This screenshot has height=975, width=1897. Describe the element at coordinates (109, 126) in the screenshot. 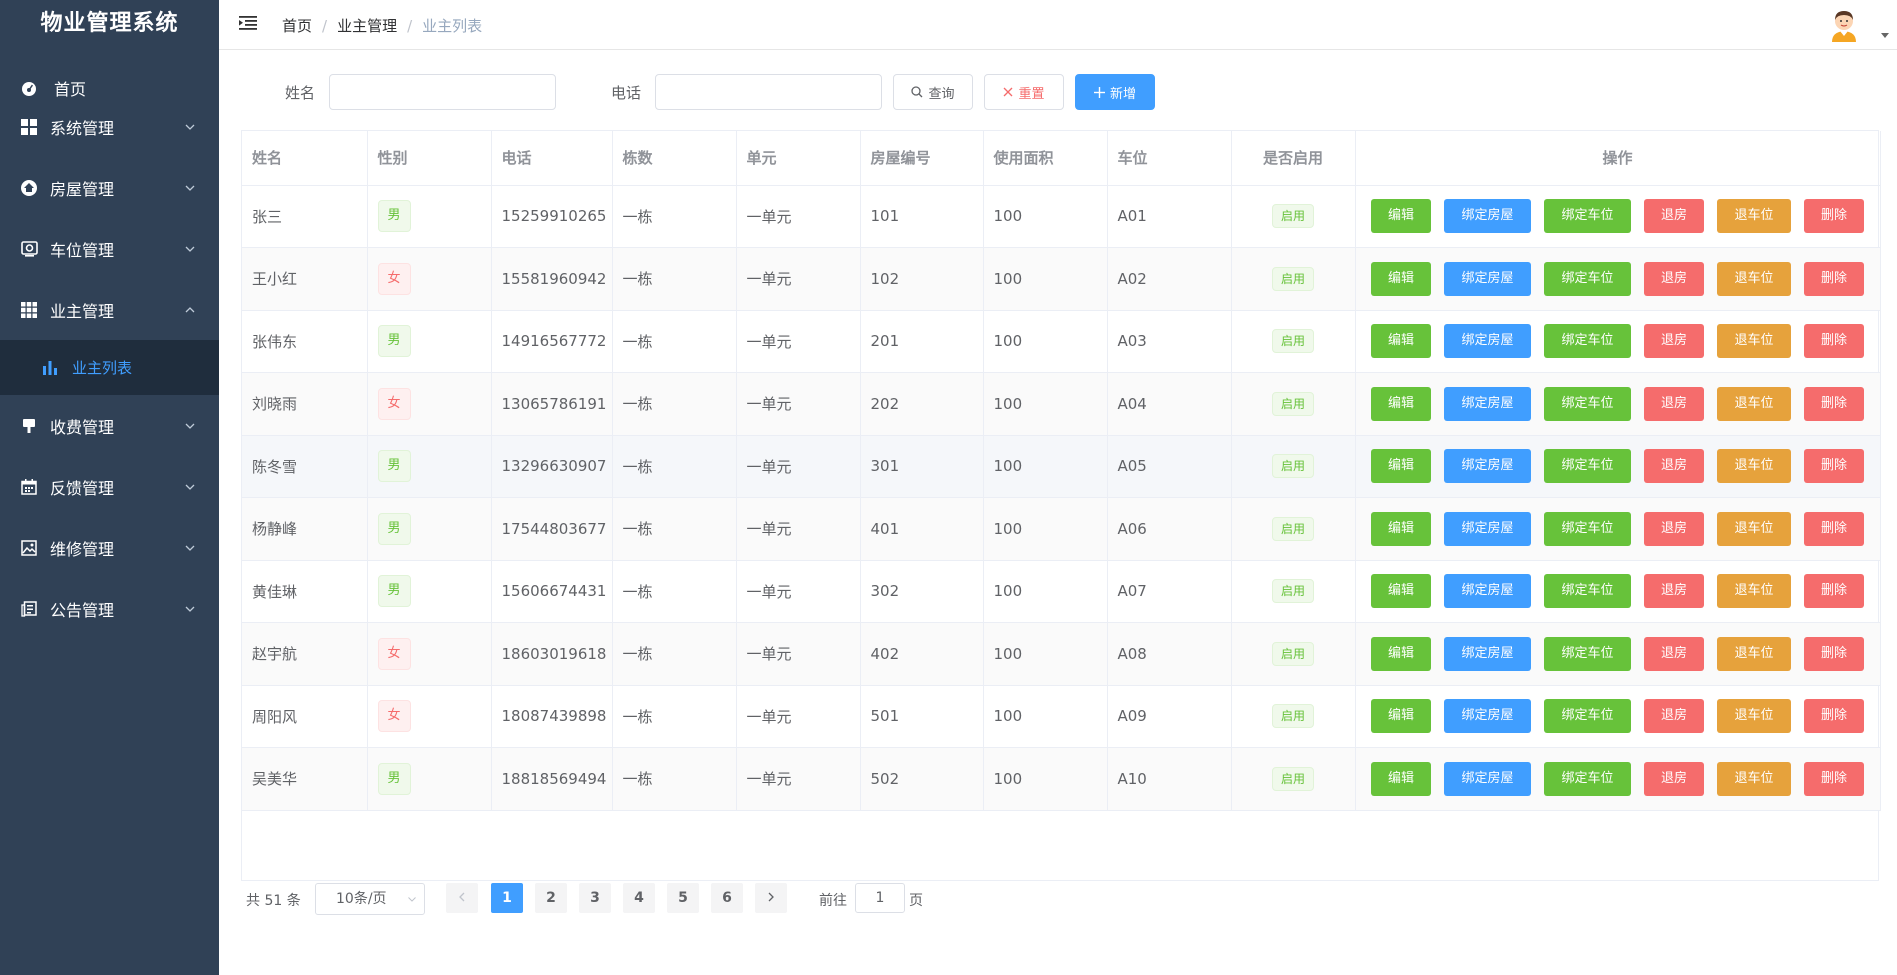

I see `sidebar-item-system: 系统管理` at that location.